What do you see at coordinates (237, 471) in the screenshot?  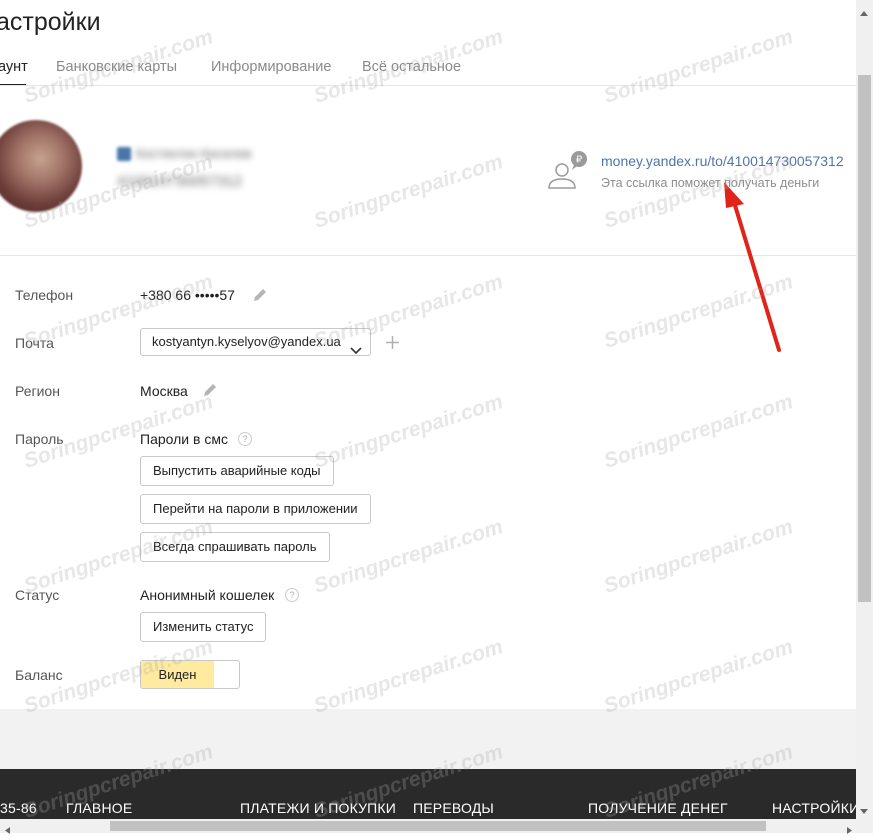 I see `emergency-codes-button: Выпустить аварийные коды` at bounding box center [237, 471].